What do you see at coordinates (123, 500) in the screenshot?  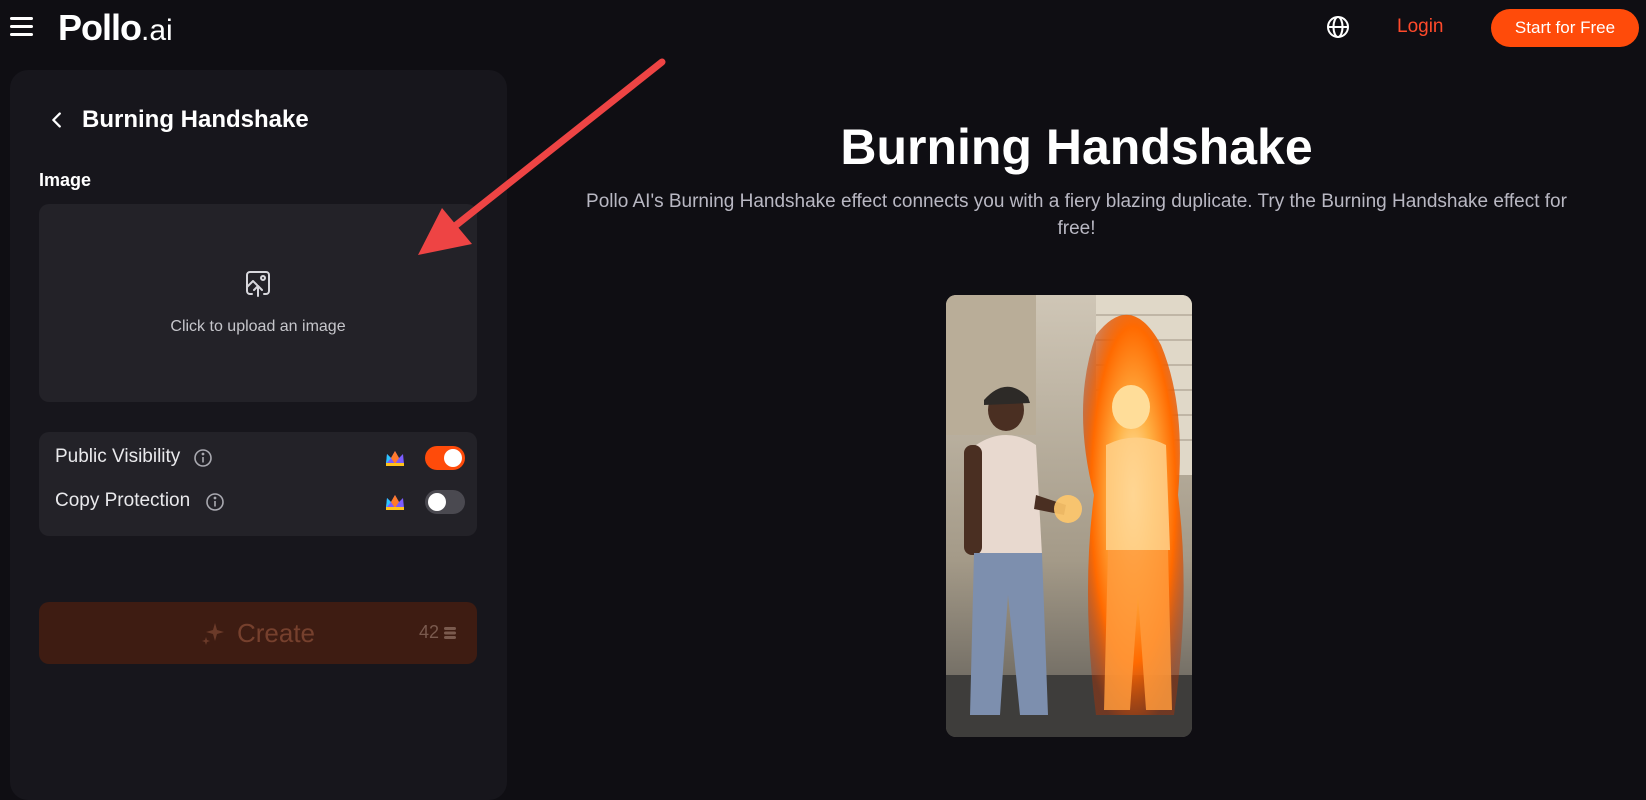 I see `copy-protection-label: Copy Protection` at bounding box center [123, 500].